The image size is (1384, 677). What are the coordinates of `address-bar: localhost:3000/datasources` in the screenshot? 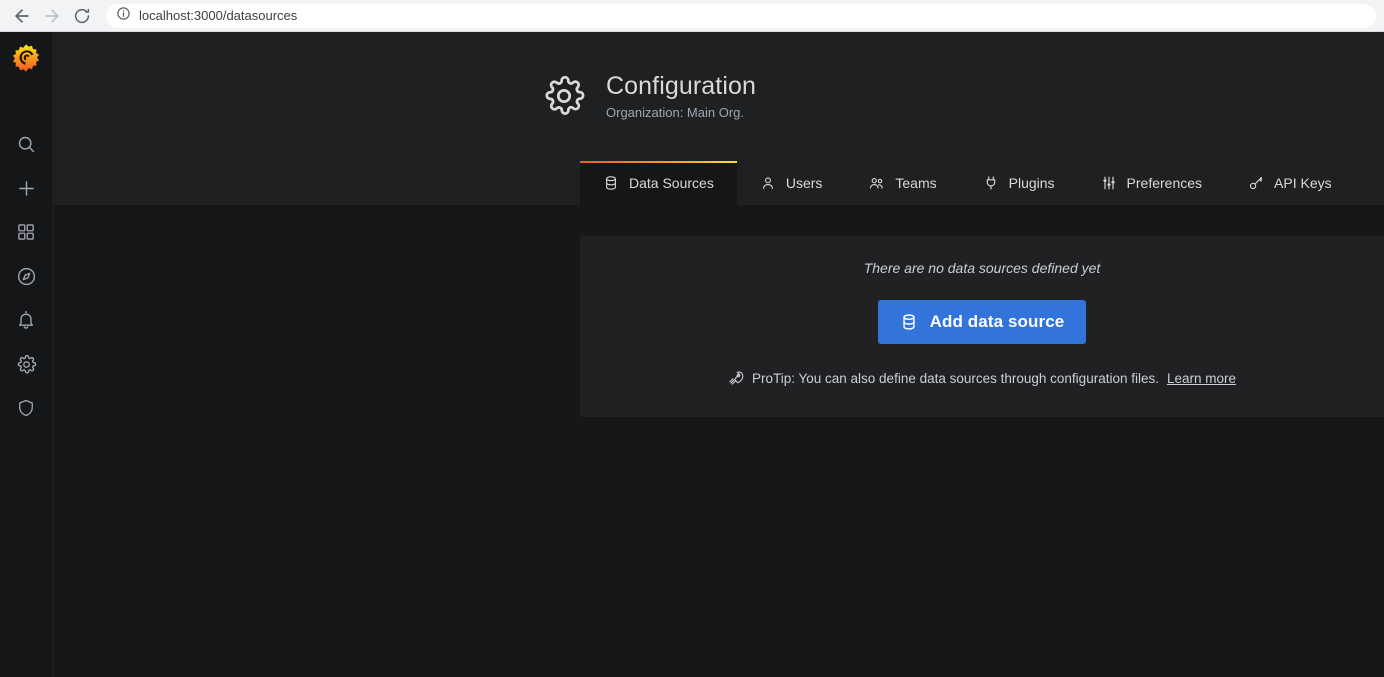 It's located at (741, 15).